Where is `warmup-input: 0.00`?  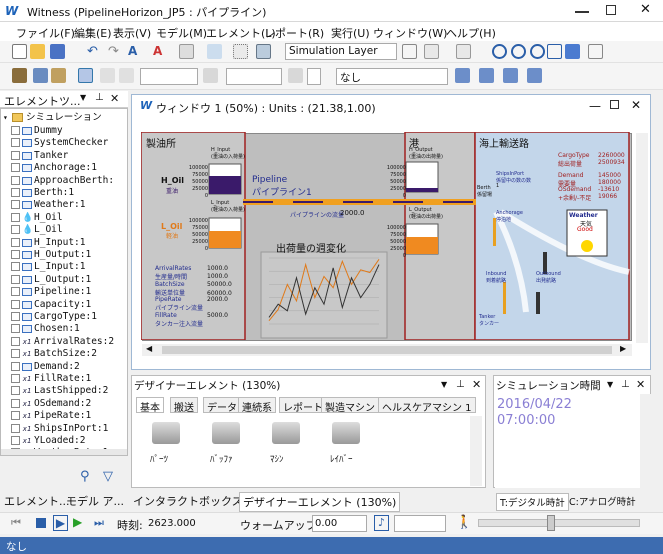 warmup-input: 0.00 is located at coordinates (339, 523).